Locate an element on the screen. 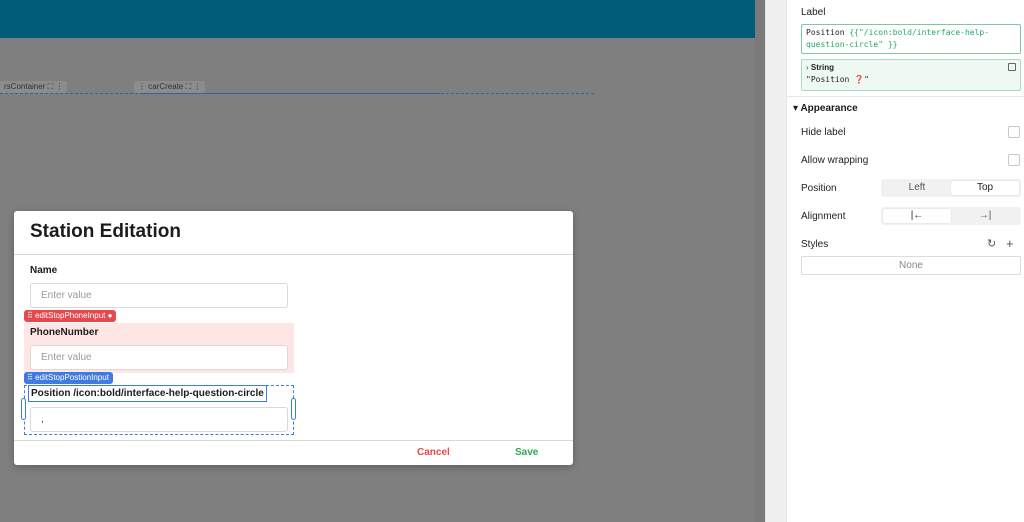  label-property-title: Label is located at coordinates (813, 12).